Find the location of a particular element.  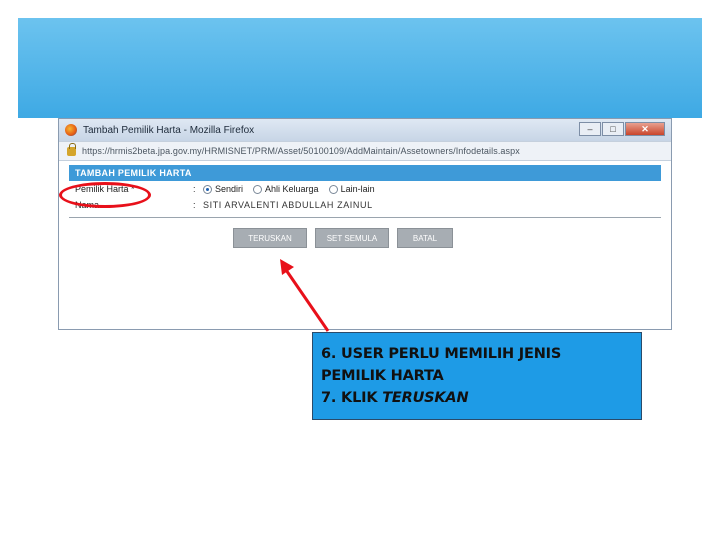

callout-line-3: 7. KLIK TERUSKAN is located at coordinates (395, 398).